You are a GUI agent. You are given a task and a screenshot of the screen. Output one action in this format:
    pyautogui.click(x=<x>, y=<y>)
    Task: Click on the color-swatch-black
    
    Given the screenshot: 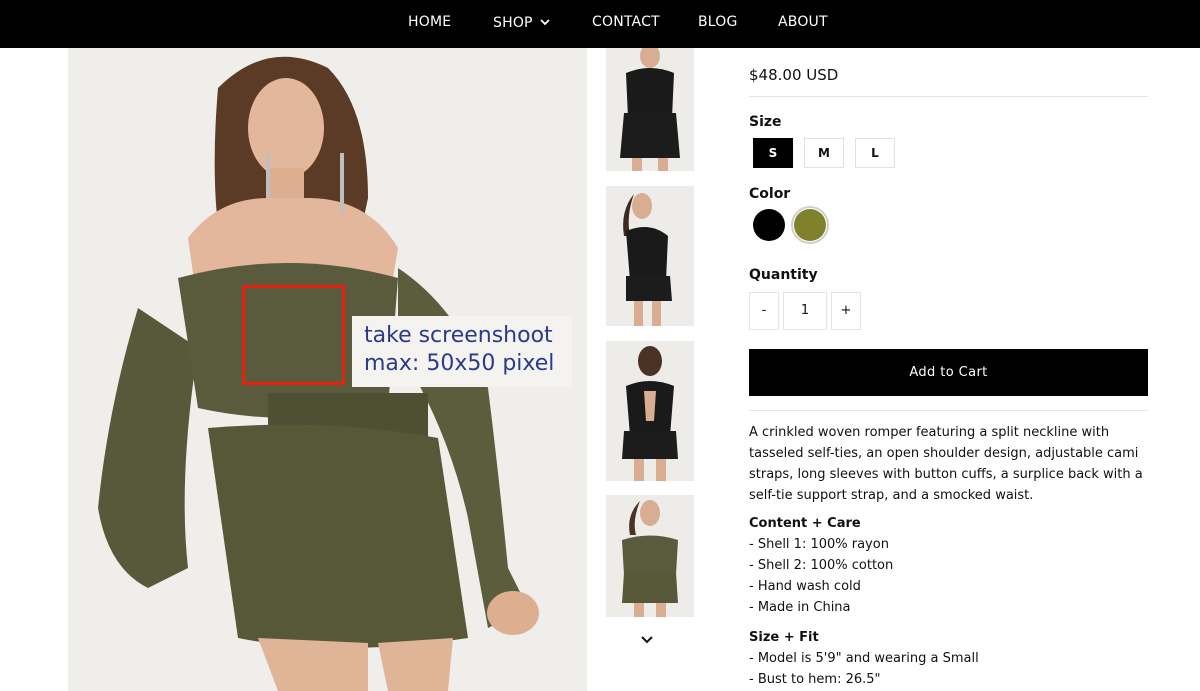 What is the action you would take?
    pyautogui.click(x=769, y=225)
    